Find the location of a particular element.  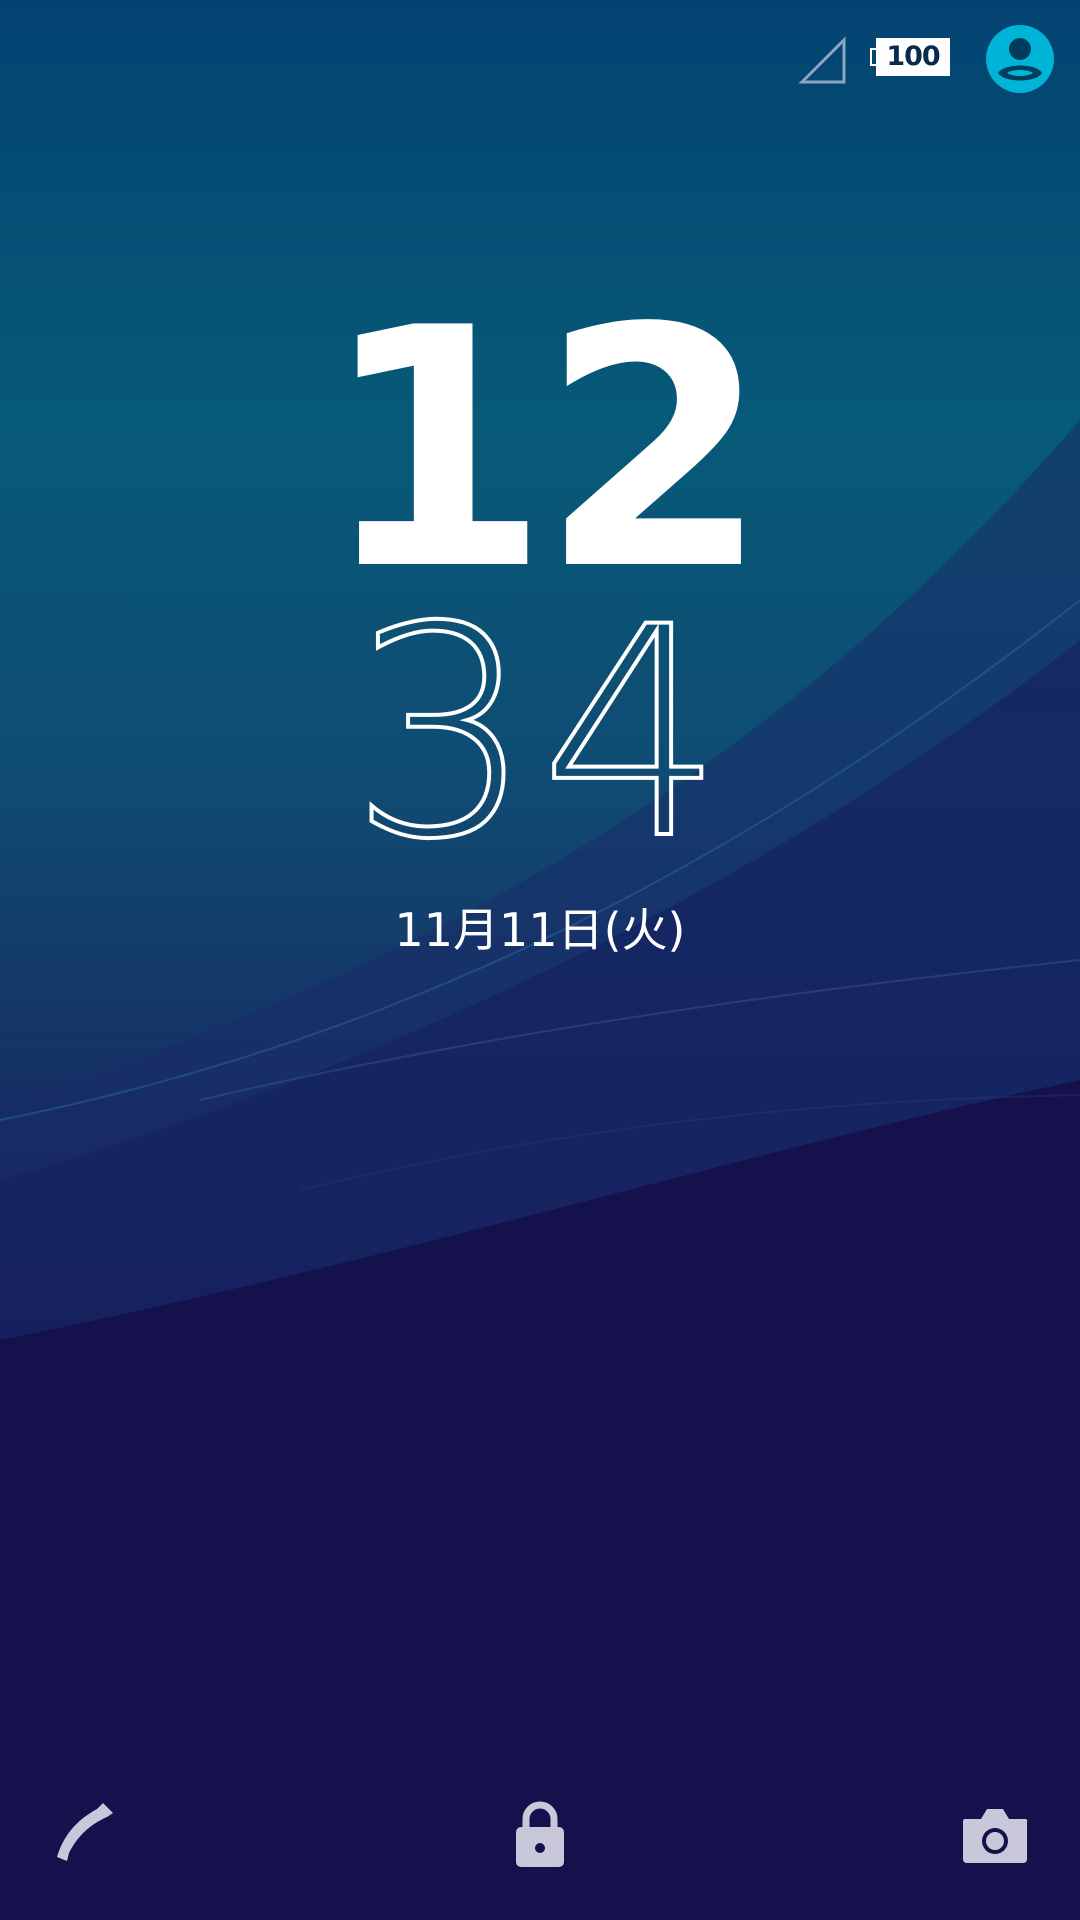

battery-indicator: 100 is located at coordinates (912, 59).